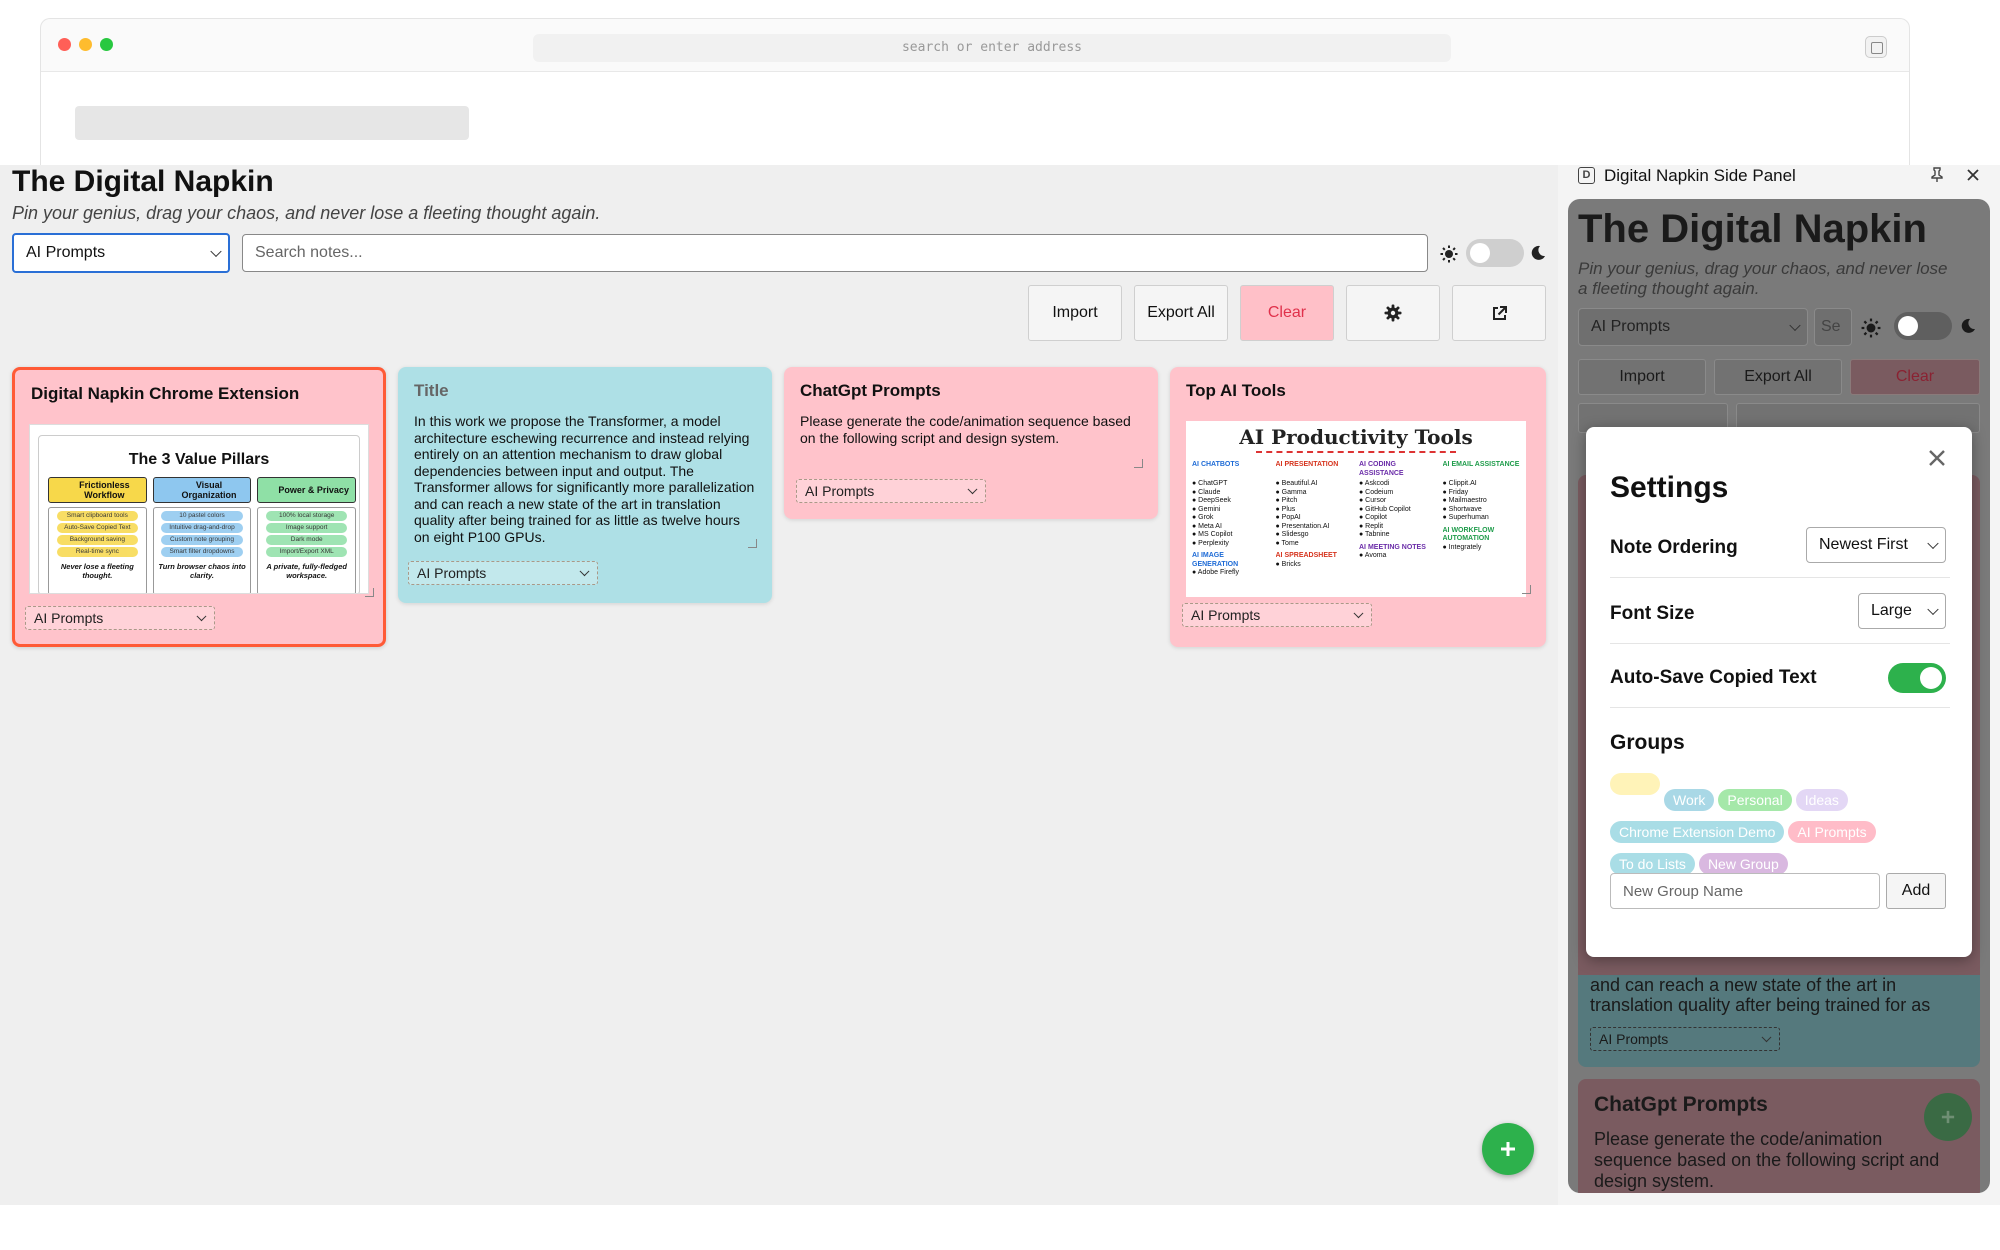  Describe the element at coordinates (1307, 464) in the screenshot. I see `tool-column-heading: AI PRESENTATION` at that location.